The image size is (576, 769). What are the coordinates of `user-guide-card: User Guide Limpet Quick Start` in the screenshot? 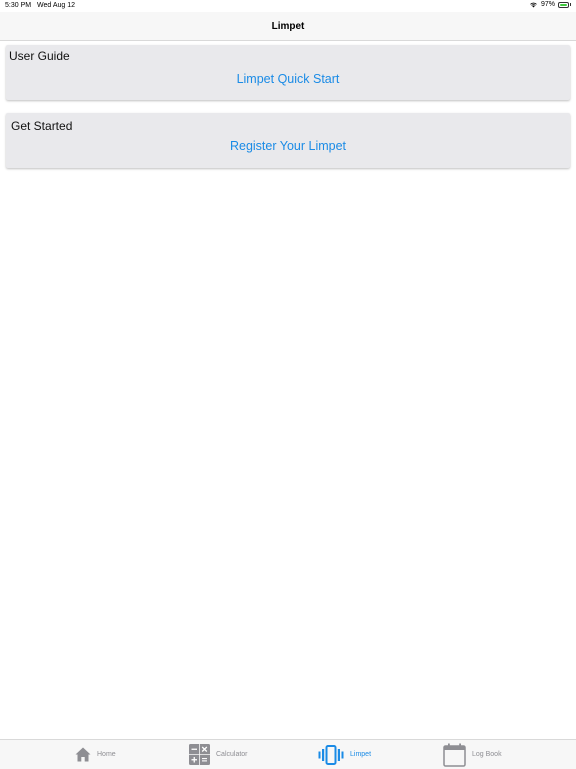 It's located at (288, 72).